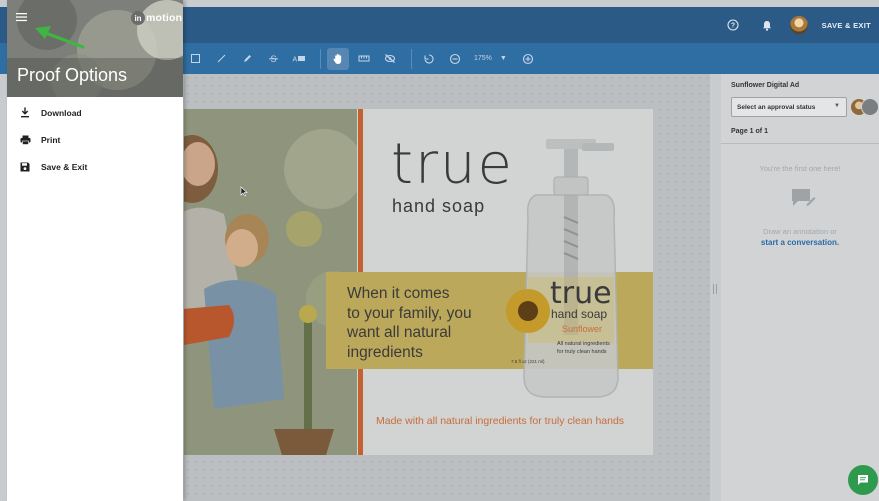 The width and height of the screenshot is (879, 501). What do you see at coordinates (583, 344) in the screenshot?
I see `bottle-label-desc: All natural ingredients` at bounding box center [583, 344].